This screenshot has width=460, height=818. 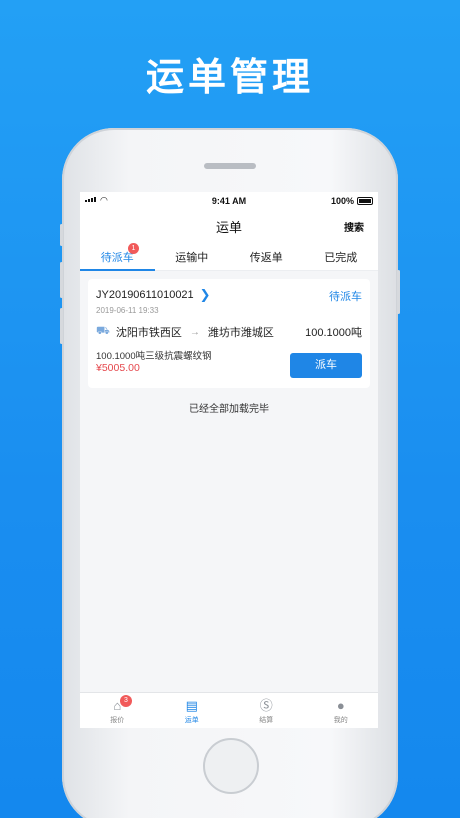 I want to click on bottom-nav: ⌂ 3 报价 ▤ 运单 Ⓢ 结算 ● 我的, so click(x=229, y=710).